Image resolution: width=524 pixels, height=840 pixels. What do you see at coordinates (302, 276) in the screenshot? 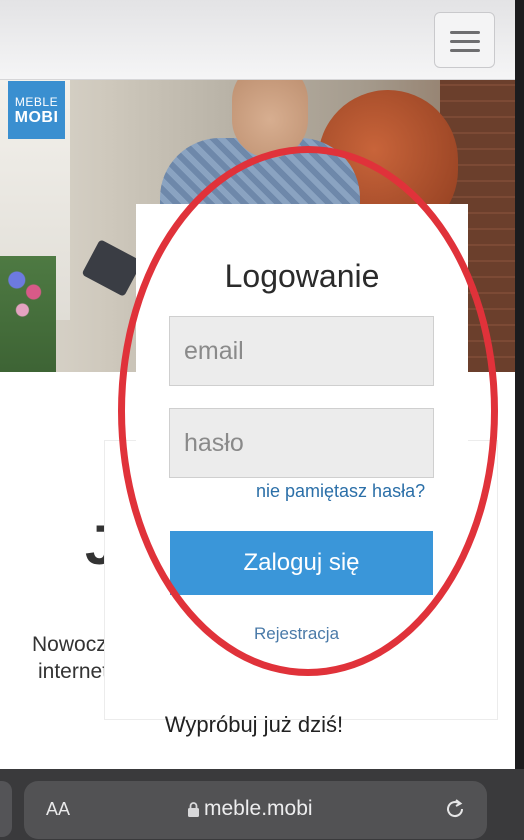
I see `modal-title: Logowanie` at bounding box center [302, 276].